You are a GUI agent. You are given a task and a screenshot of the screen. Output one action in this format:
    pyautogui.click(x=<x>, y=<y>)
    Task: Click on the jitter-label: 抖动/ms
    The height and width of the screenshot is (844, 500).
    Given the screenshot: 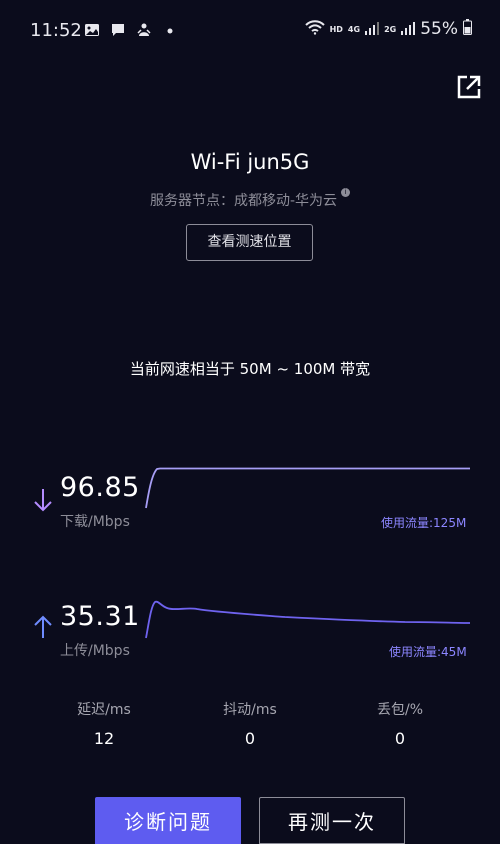 What is the action you would take?
    pyautogui.click(x=250, y=710)
    